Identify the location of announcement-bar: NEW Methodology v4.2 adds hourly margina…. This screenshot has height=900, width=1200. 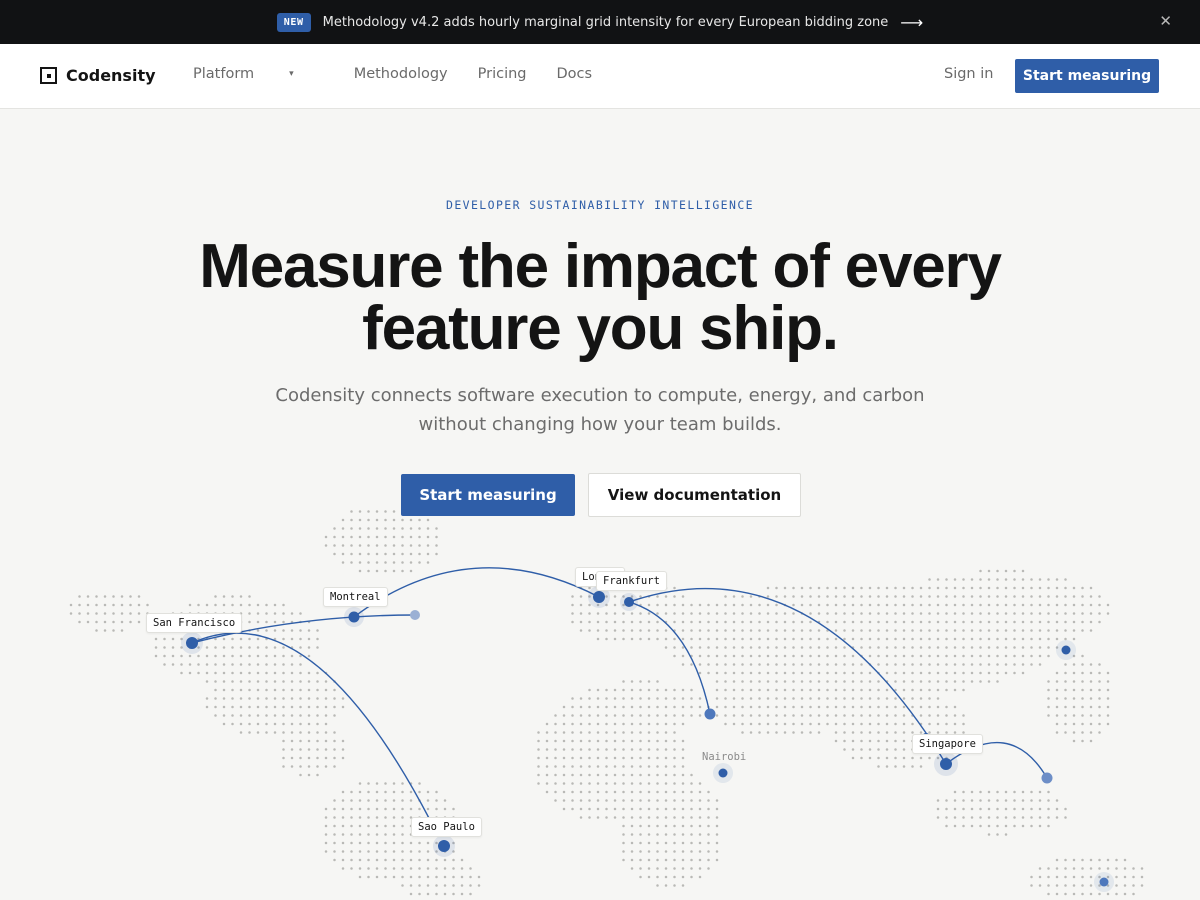
(600, 22).